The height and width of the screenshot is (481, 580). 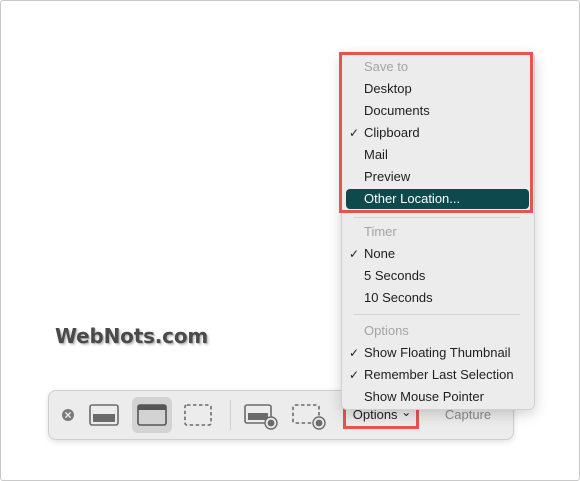 I want to click on record-screen-icon, so click(x=261, y=417).